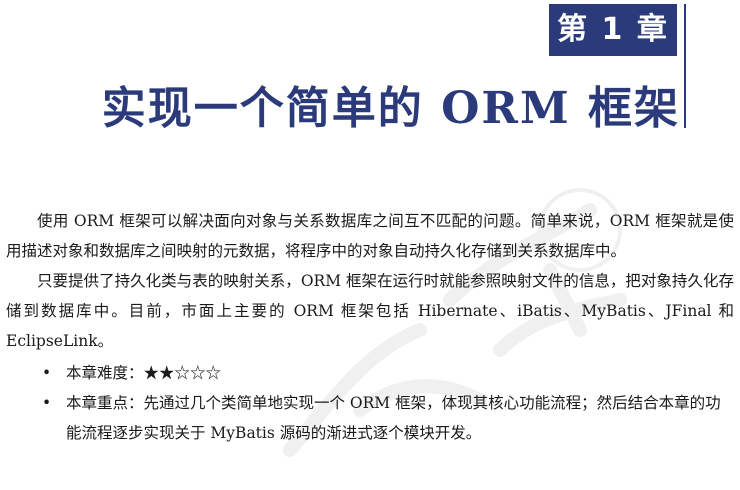 The width and height of the screenshot is (740, 490). Describe the element at coordinates (144, 373) in the screenshot. I see `difficulty-text: 本章难度：★★☆☆☆` at that location.